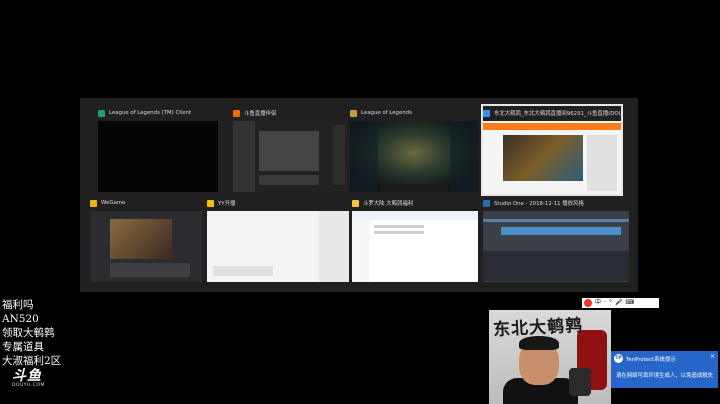  What do you see at coordinates (23, 347) in the screenshot?
I see `overlay-line: 专属道具` at bounding box center [23, 347].